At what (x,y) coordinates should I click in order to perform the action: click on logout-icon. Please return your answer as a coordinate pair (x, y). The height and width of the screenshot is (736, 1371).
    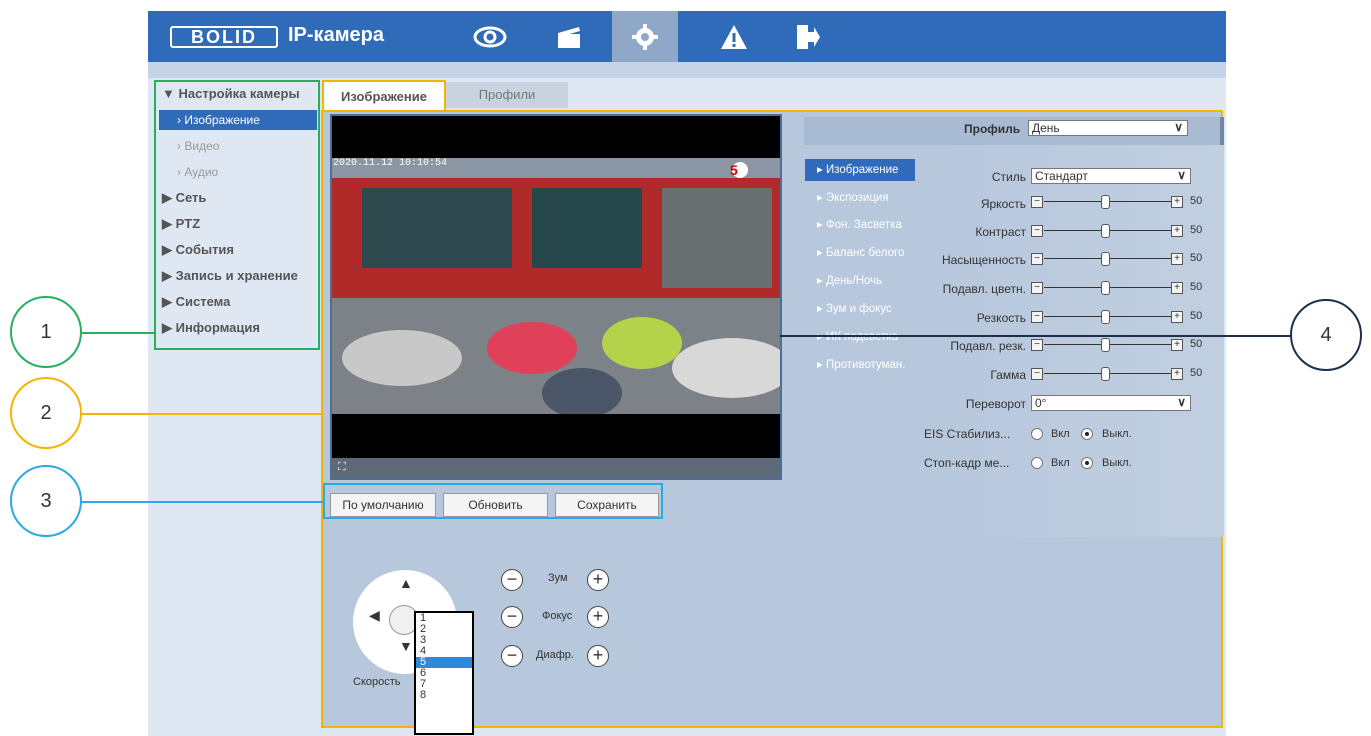
    Looking at the image, I should click on (808, 36).